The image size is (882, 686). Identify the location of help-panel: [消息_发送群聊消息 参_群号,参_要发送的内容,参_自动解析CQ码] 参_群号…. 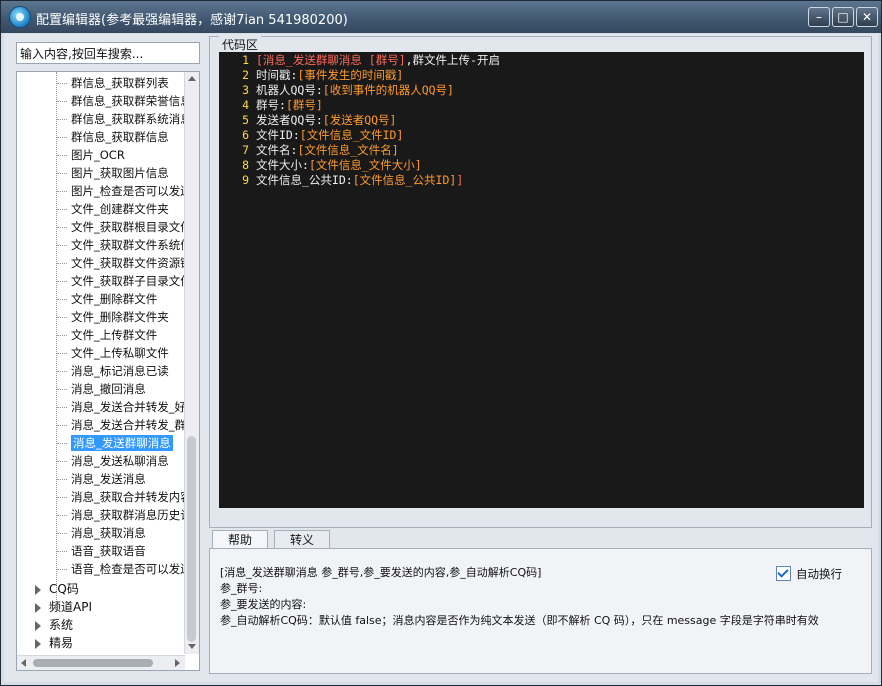
(540, 611).